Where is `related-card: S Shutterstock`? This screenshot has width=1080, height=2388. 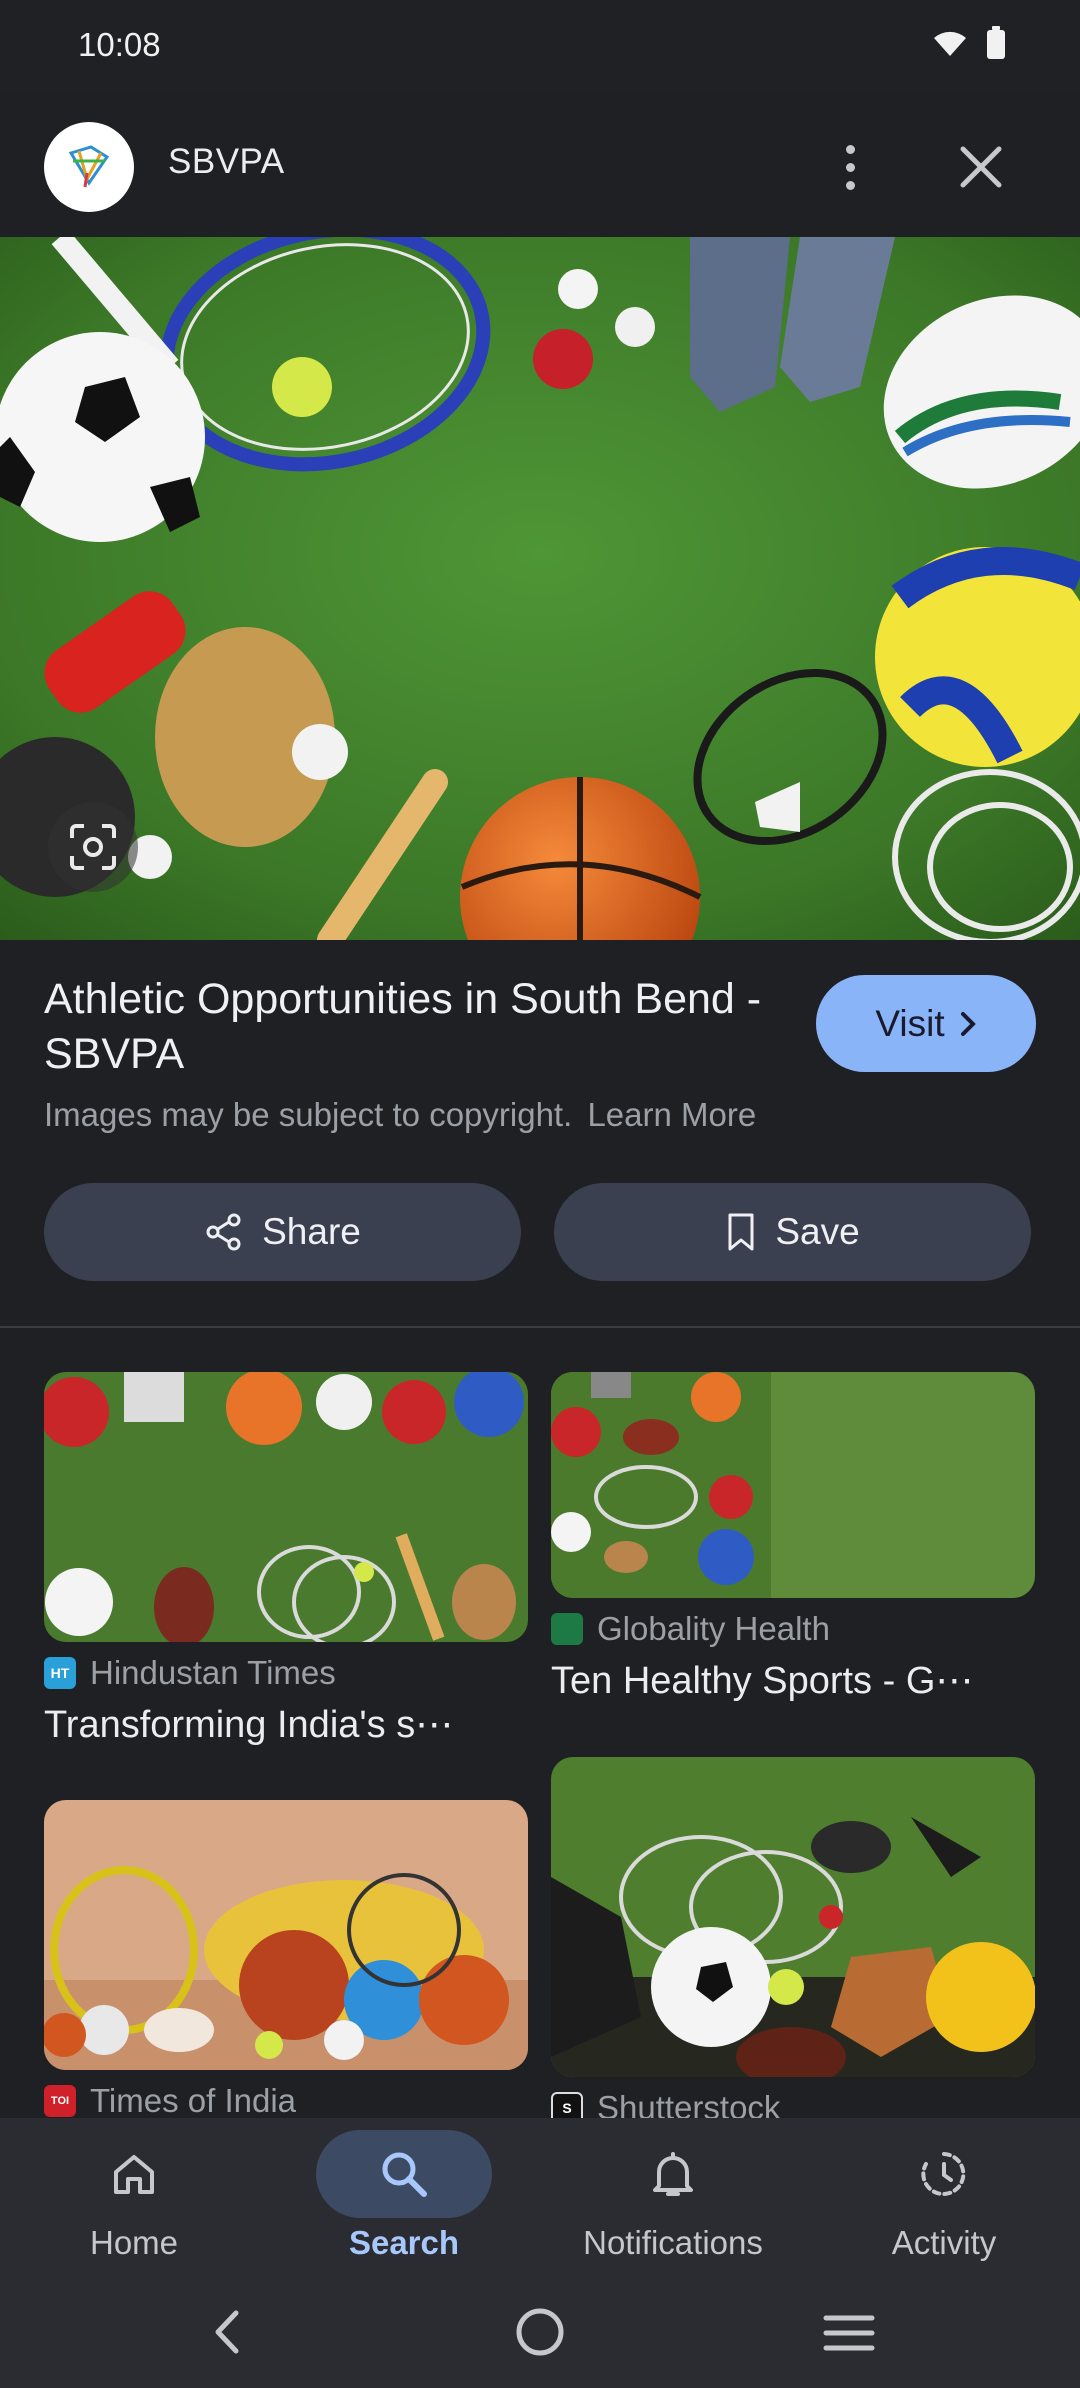 related-card: S Shutterstock is located at coordinates (793, 1942).